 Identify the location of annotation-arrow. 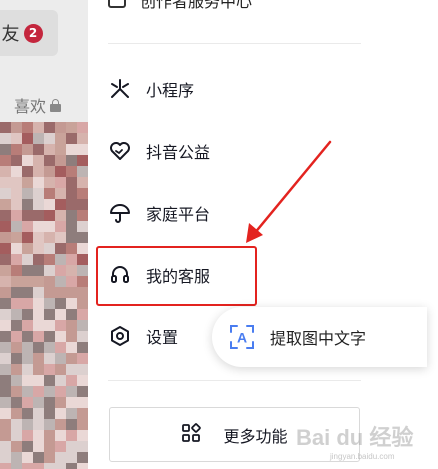
(289, 191).